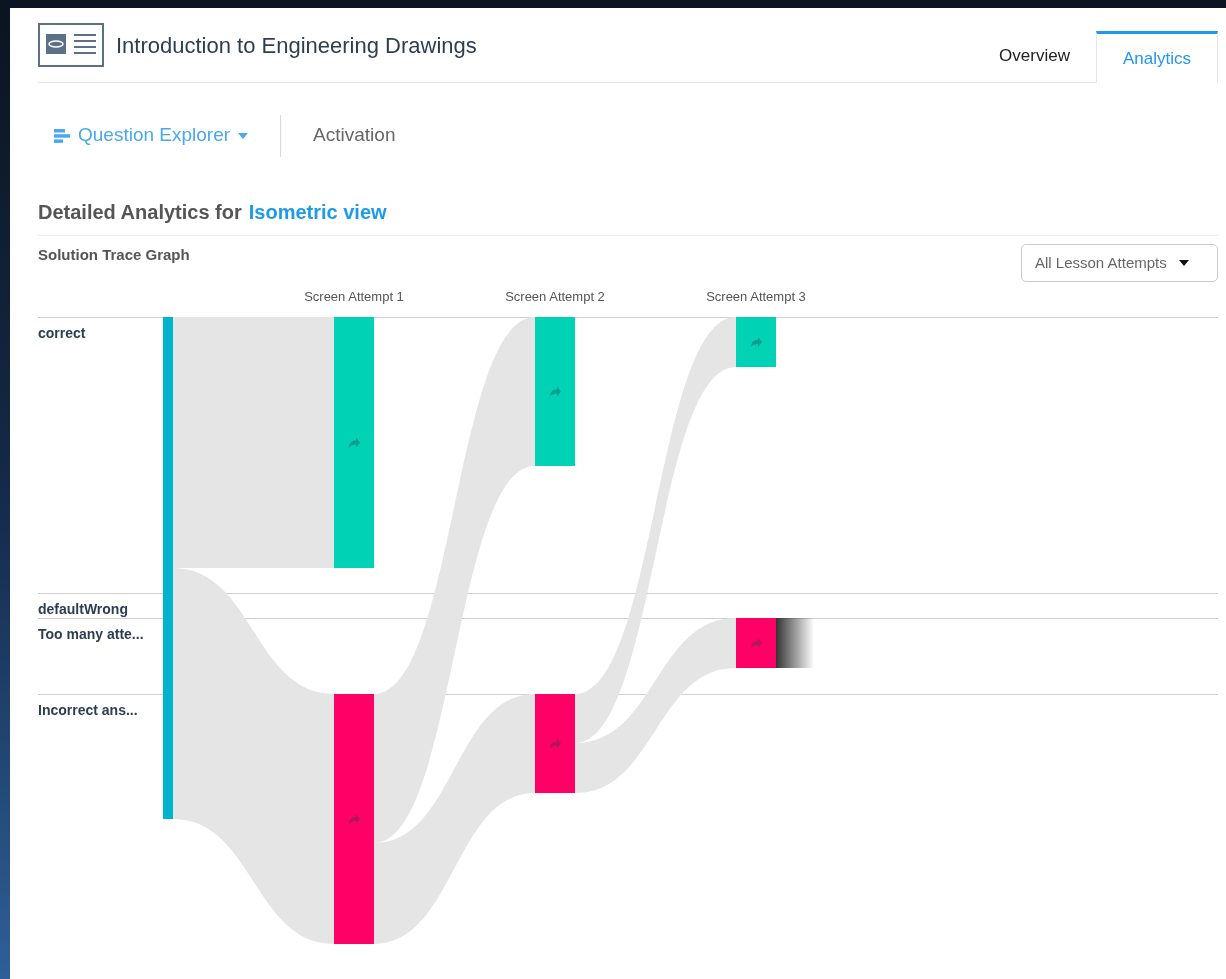 The width and height of the screenshot is (1226, 979). What do you see at coordinates (354, 297) in the screenshot?
I see `column-header: Screen Attempt 1` at bounding box center [354, 297].